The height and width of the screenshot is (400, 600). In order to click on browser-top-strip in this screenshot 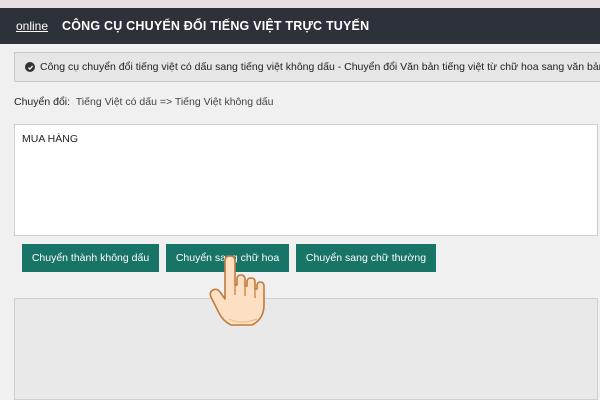, I will do `click(300, 4)`.